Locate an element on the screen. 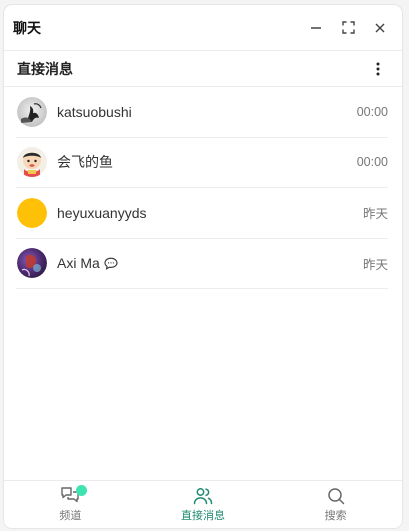 This screenshot has height=531, width=409. dm-item-axi-ma: Axi Ma 昨天 is located at coordinates (202, 264).